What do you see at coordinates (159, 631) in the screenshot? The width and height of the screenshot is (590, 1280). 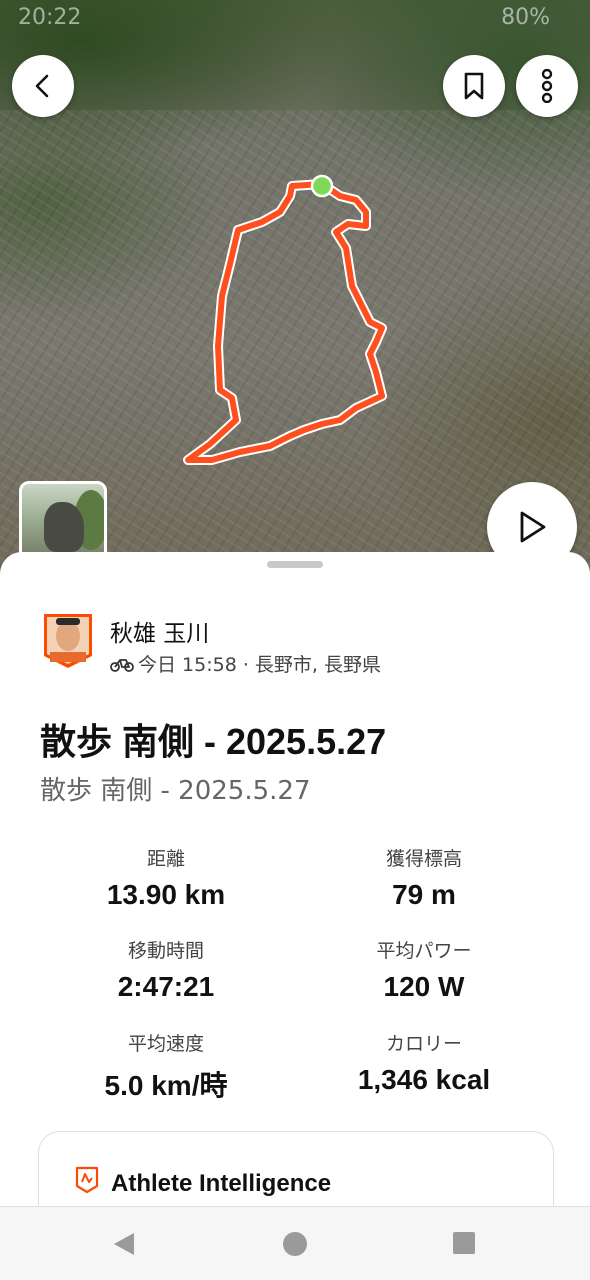 I see `athlete-name: 秋雄 玉川` at bounding box center [159, 631].